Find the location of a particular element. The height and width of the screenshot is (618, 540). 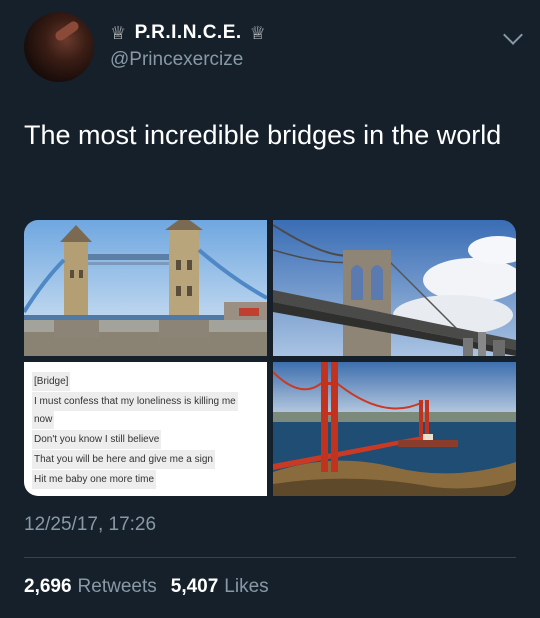

chevron-down-icon is located at coordinates (513, 35).